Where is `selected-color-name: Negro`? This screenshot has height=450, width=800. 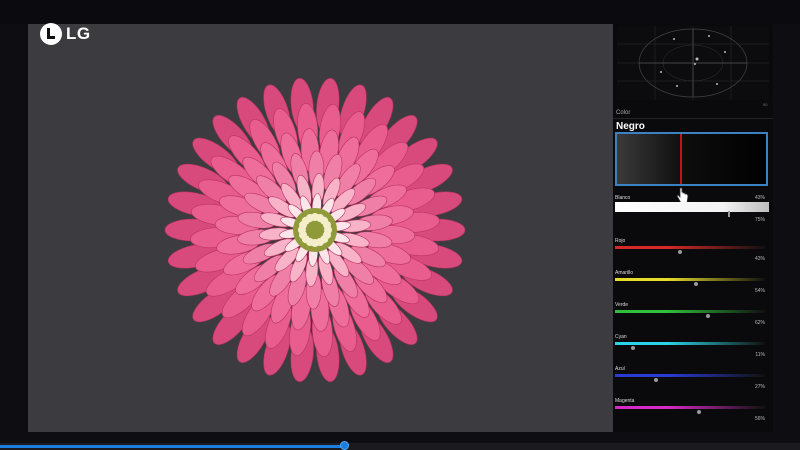 selected-color-name: Negro is located at coordinates (630, 126).